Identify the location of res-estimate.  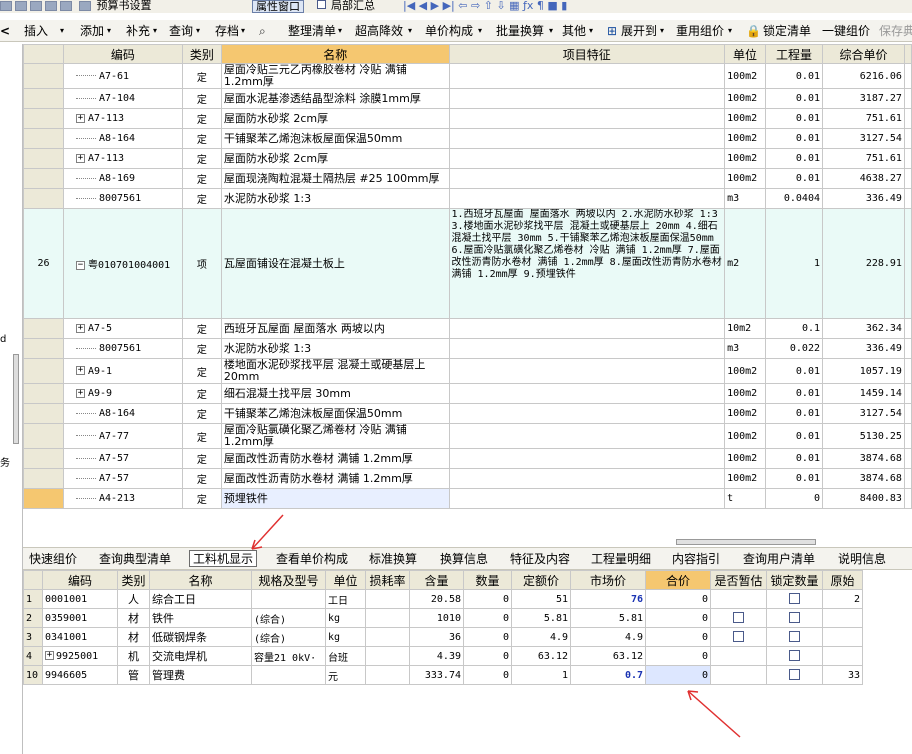
(738, 618).